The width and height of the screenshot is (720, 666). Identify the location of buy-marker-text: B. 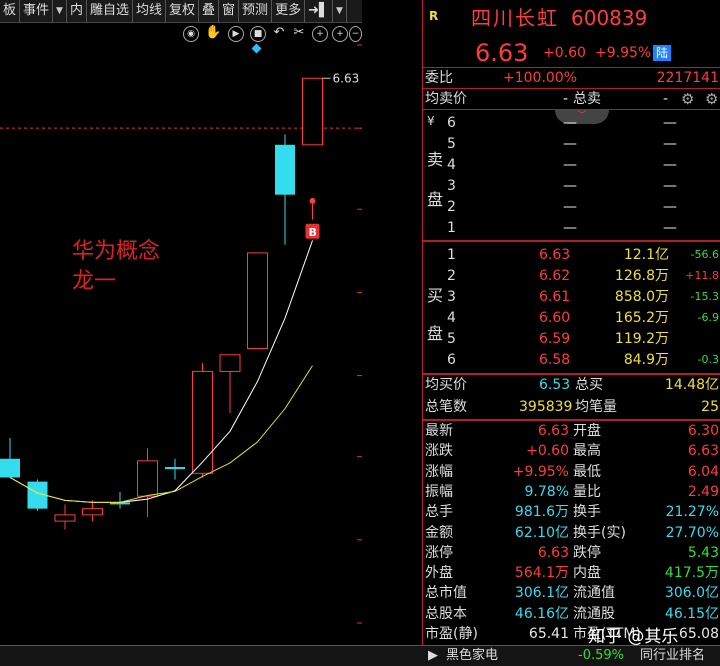
(313, 232).